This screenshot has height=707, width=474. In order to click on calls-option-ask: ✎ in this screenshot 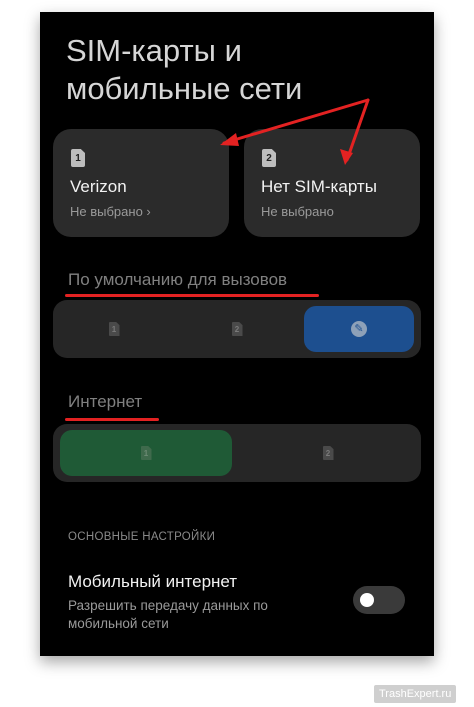, I will do `click(359, 329)`.